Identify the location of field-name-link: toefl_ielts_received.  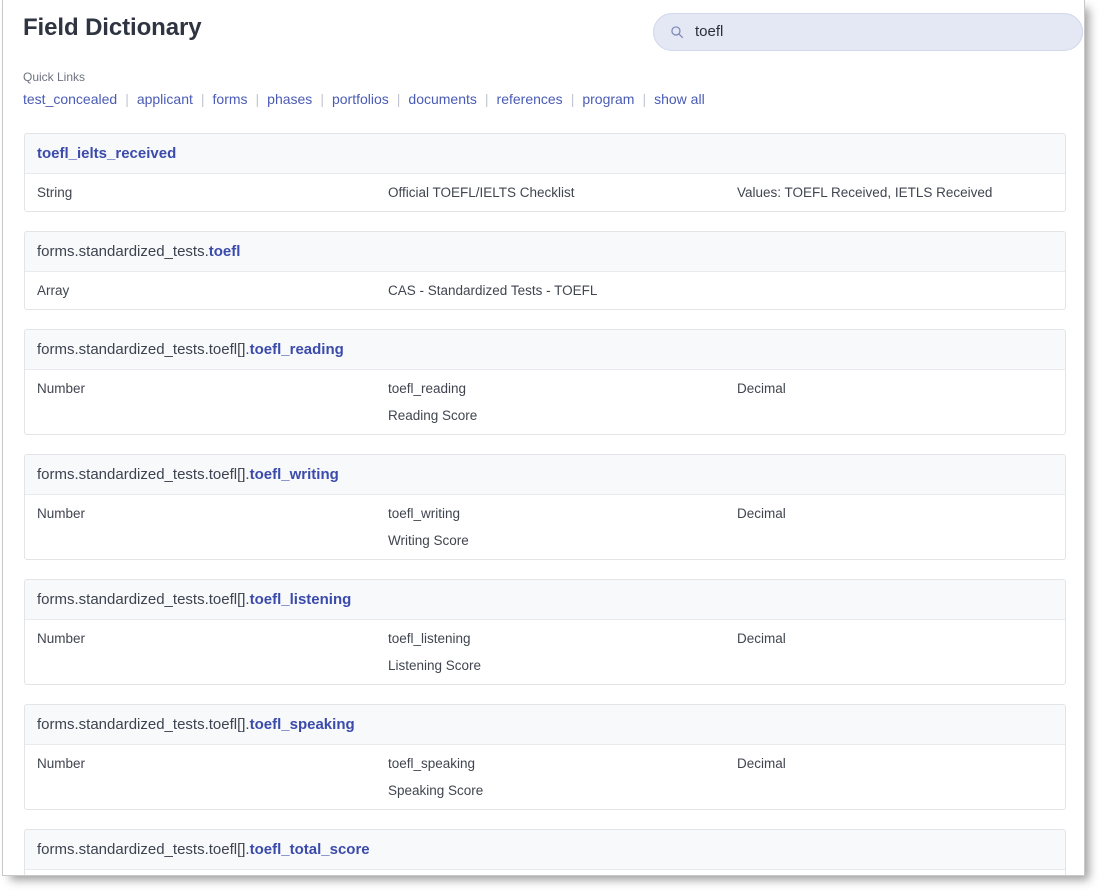
(106, 153).